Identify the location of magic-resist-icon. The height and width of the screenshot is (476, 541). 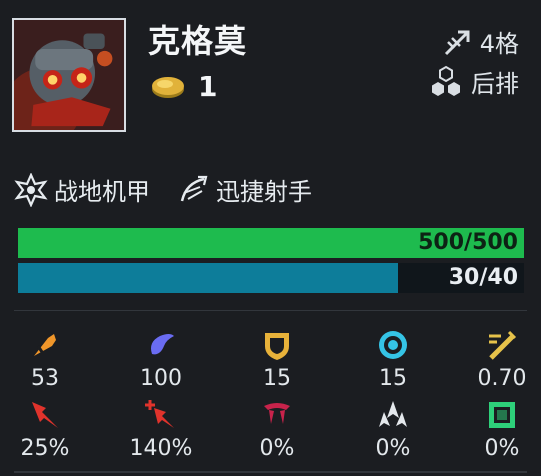
(393, 345).